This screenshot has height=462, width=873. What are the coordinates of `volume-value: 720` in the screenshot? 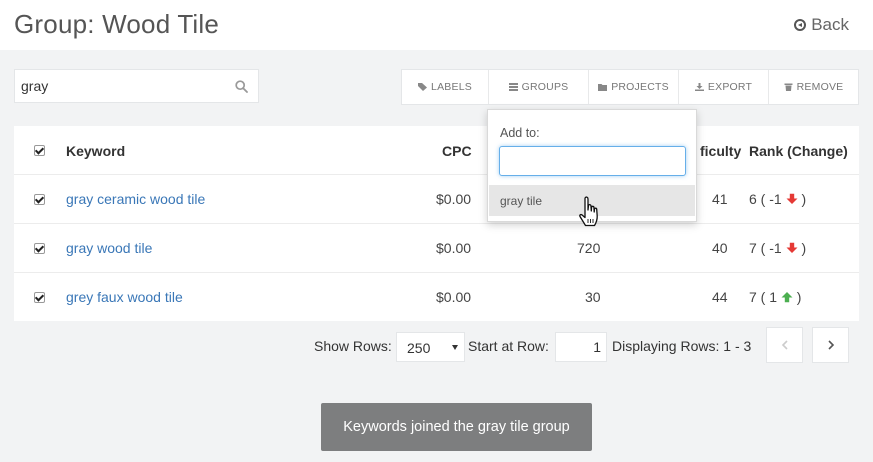 It's located at (589, 248).